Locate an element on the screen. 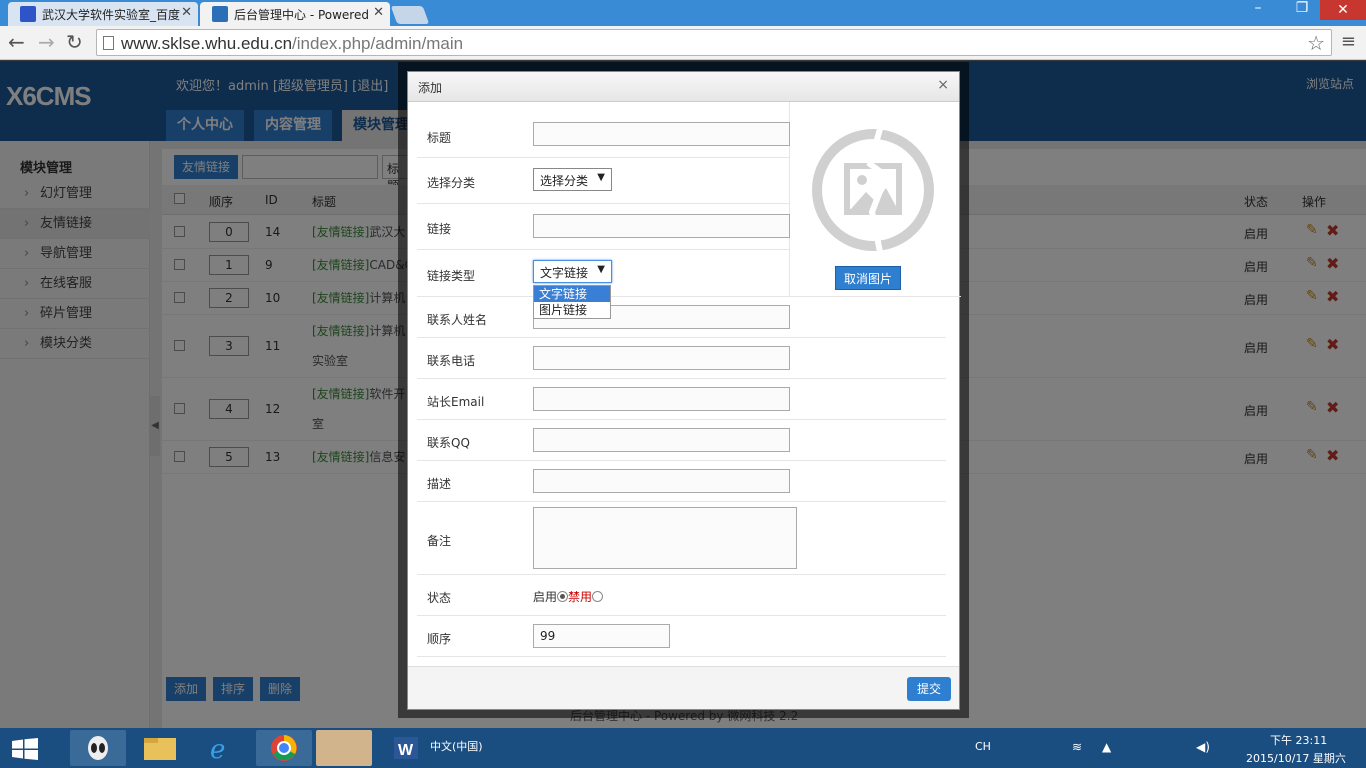  form-row-link: 链接 is located at coordinates (603, 227).